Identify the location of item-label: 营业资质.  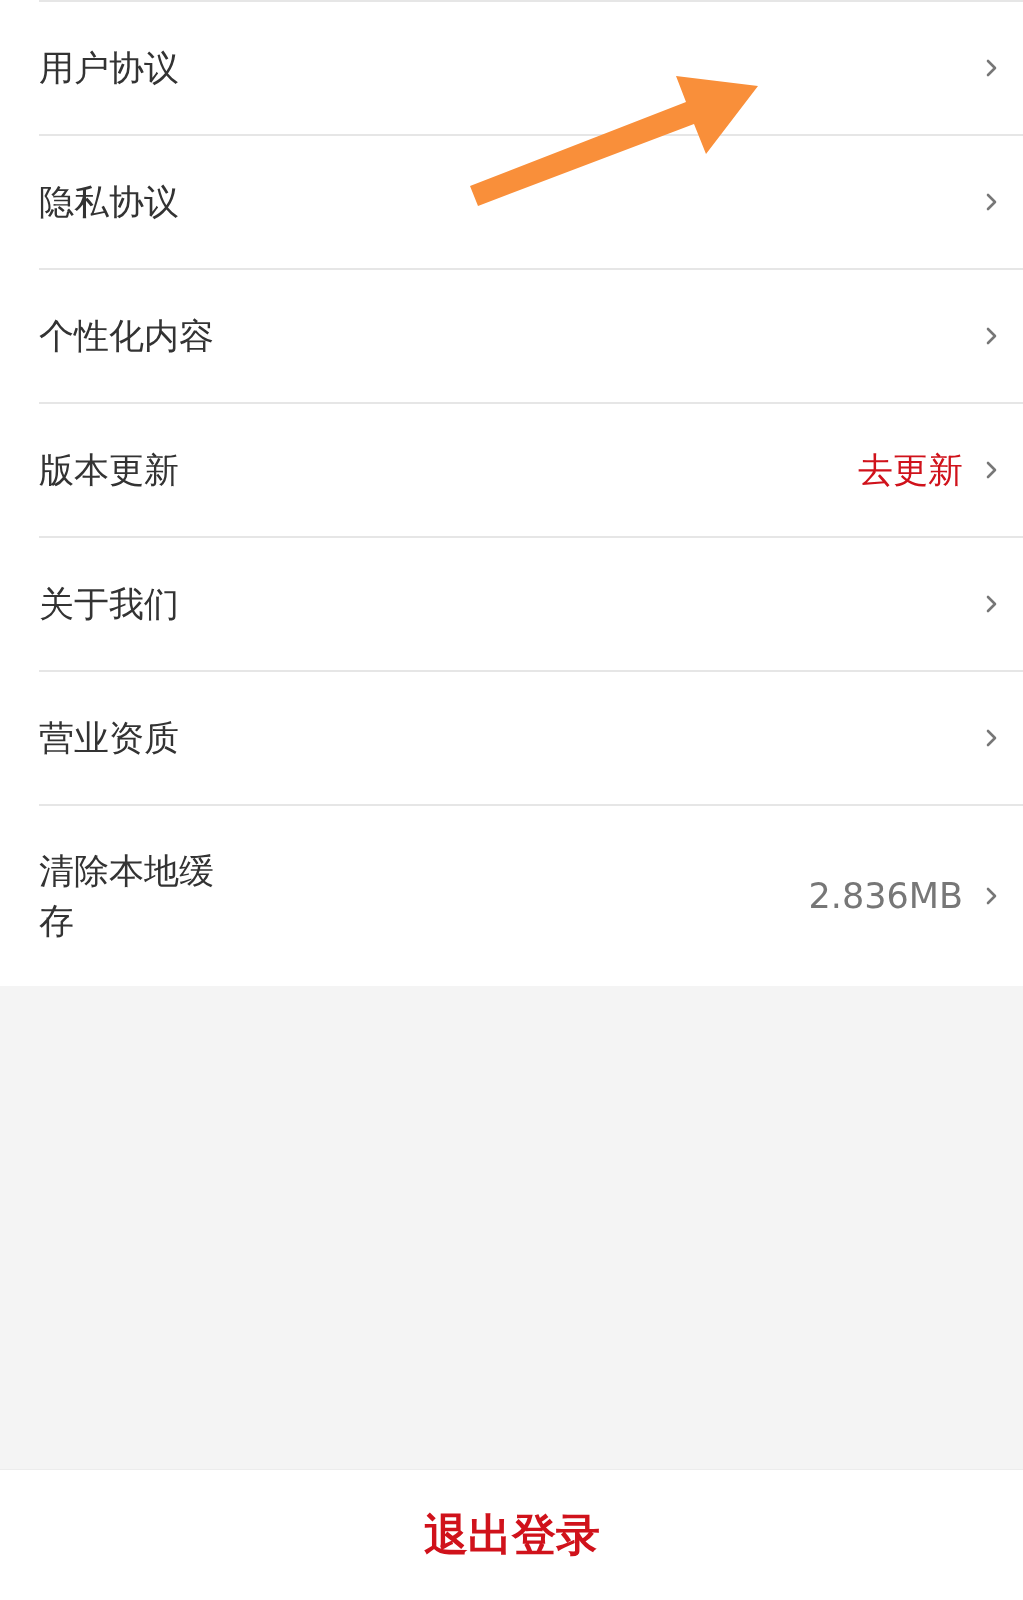
(109, 738).